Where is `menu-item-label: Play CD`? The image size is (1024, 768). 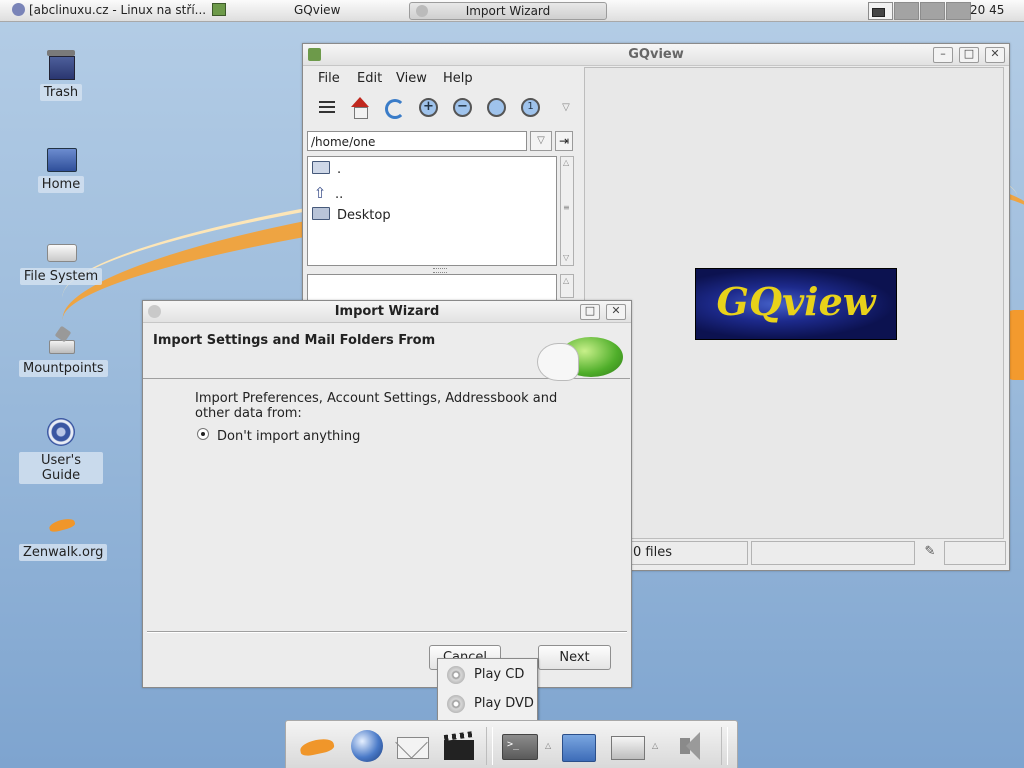
menu-item-label: Play CD is located at coordinates (499, 674).